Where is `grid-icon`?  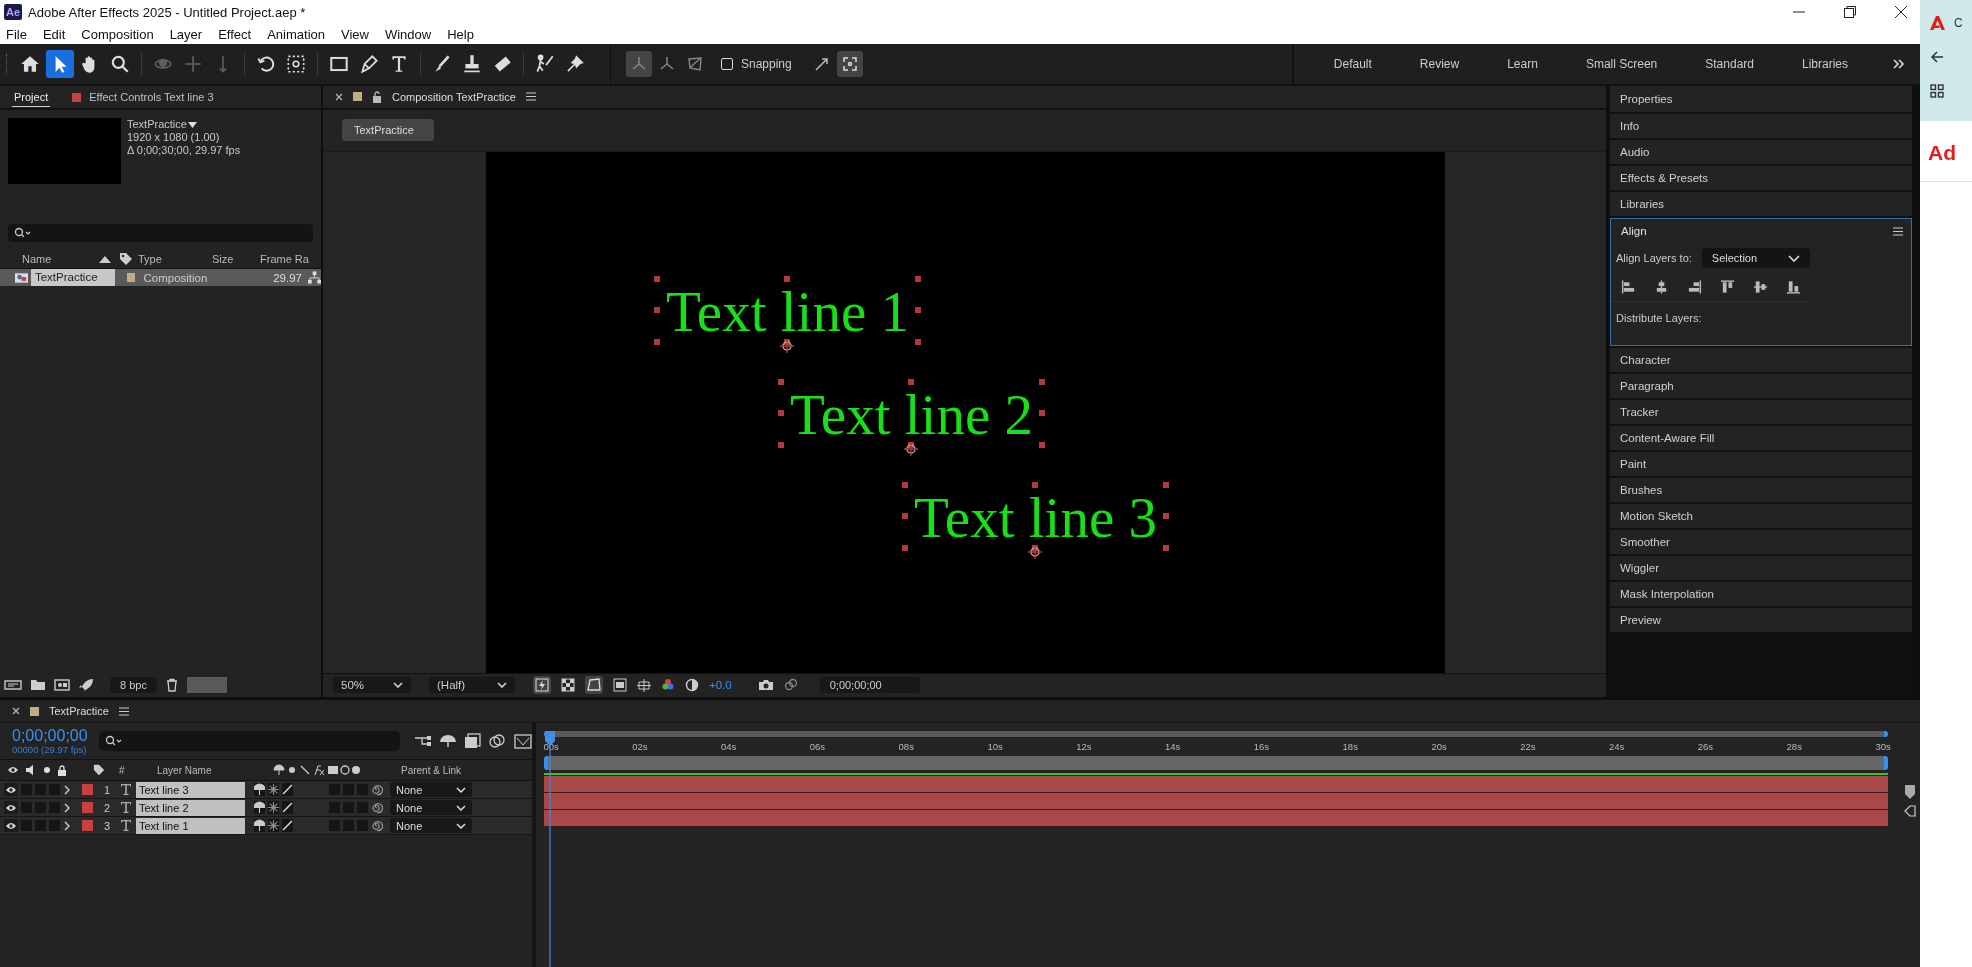
grid-icon is located at coordinates (1937, 91).